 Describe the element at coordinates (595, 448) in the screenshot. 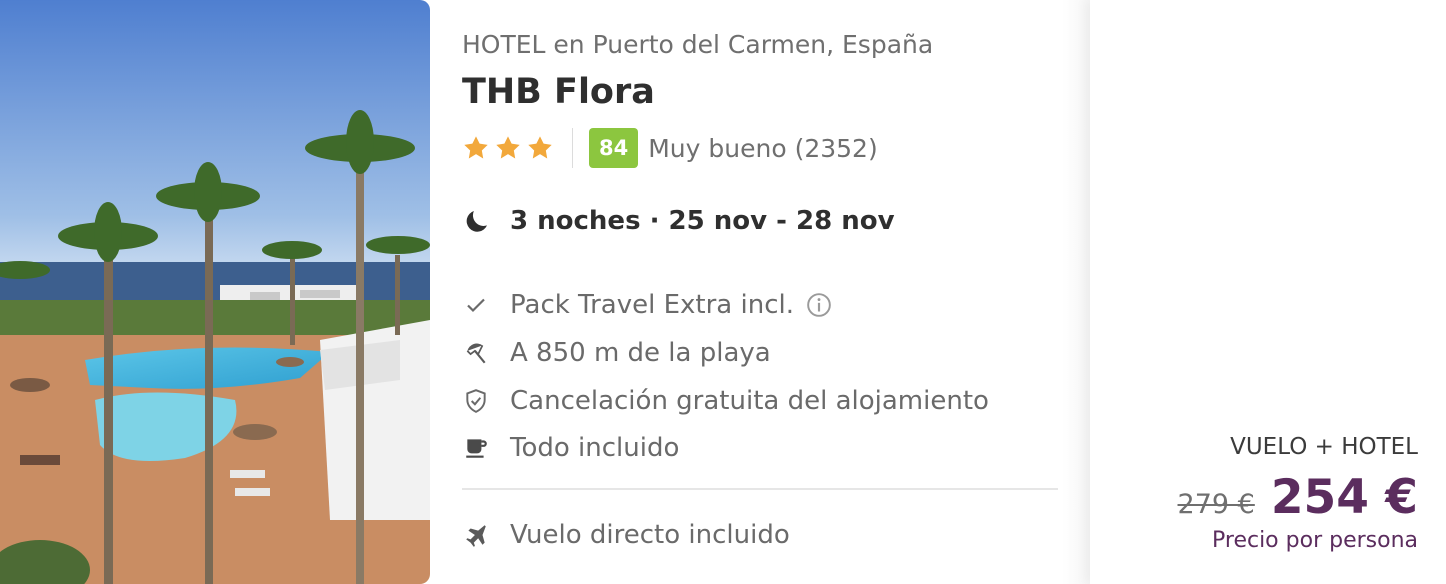

I see `feature-text: Todo incluido` at that location.